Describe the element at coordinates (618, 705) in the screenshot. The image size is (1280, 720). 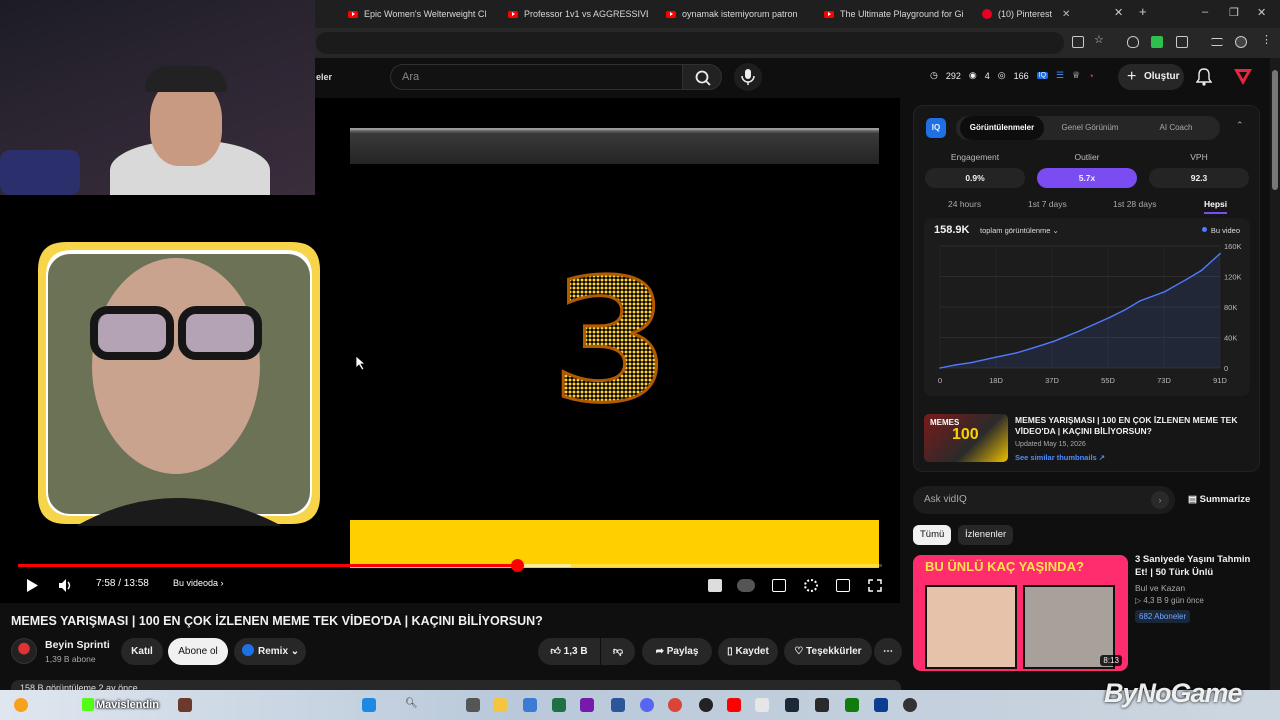
I see `word-icon` at that location.